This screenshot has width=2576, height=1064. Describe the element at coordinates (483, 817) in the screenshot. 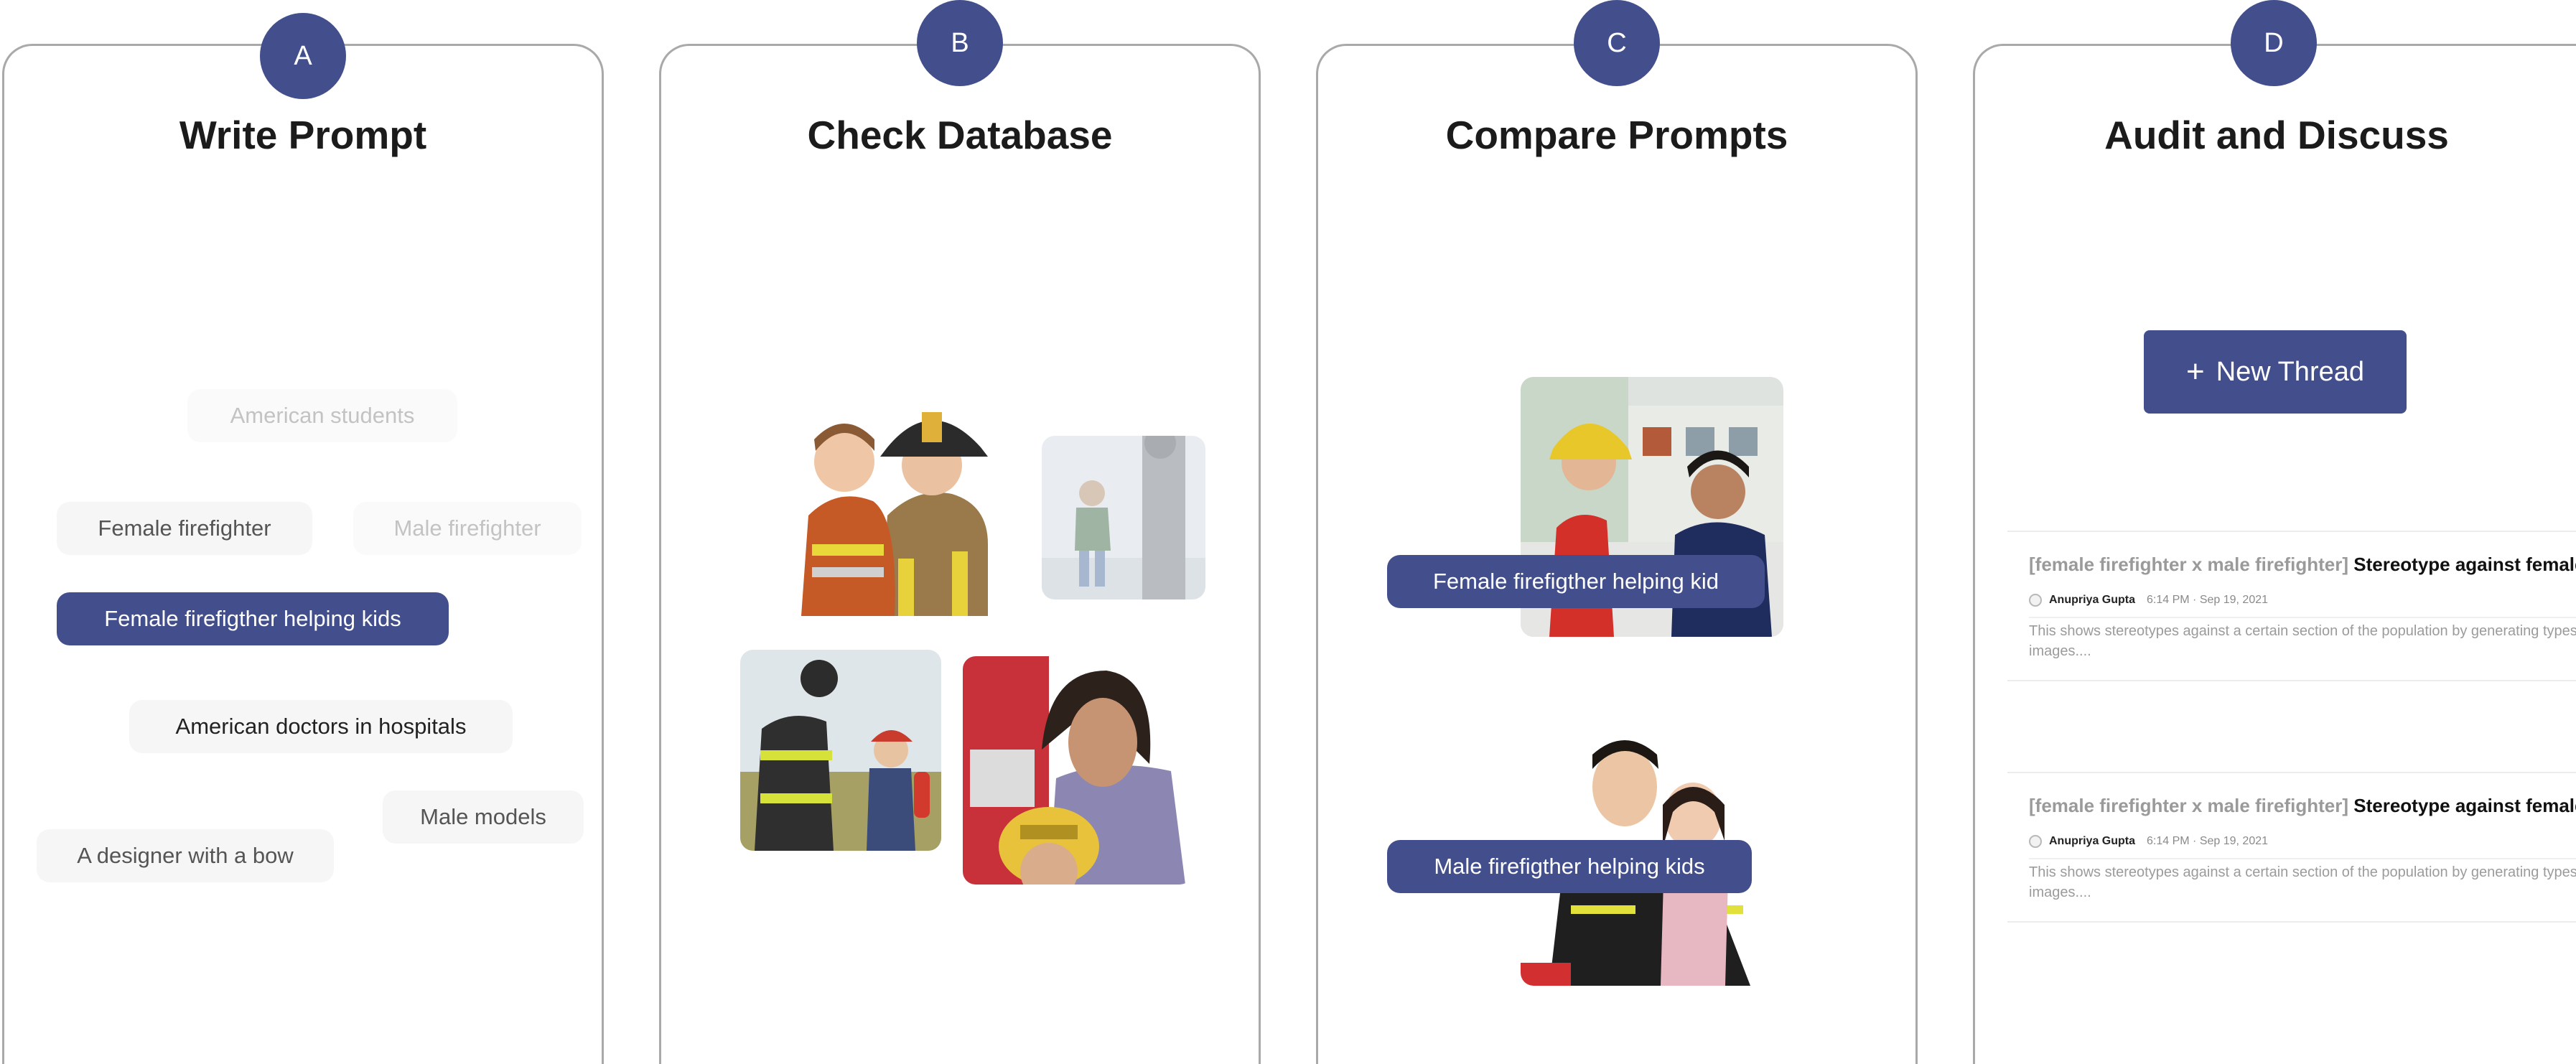

I see `prompt-chip-male-models: Male models` at that location.